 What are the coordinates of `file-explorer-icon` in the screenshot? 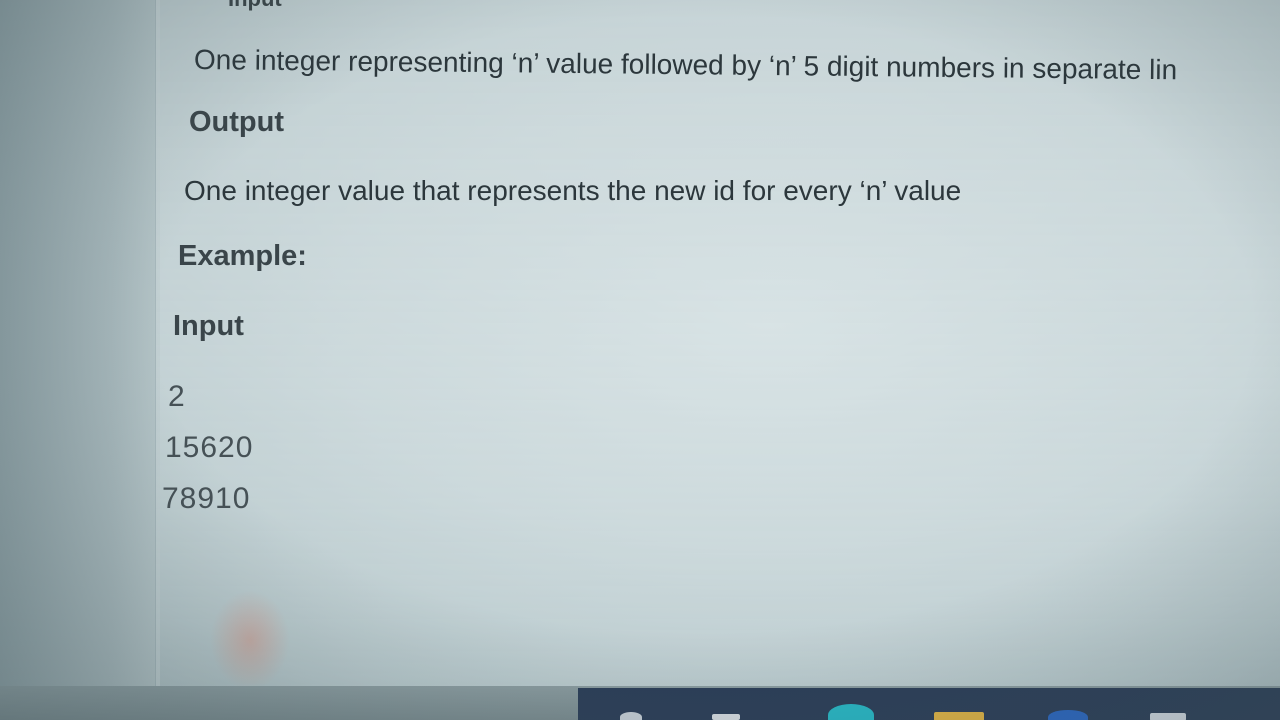 It's located at (959, 716).